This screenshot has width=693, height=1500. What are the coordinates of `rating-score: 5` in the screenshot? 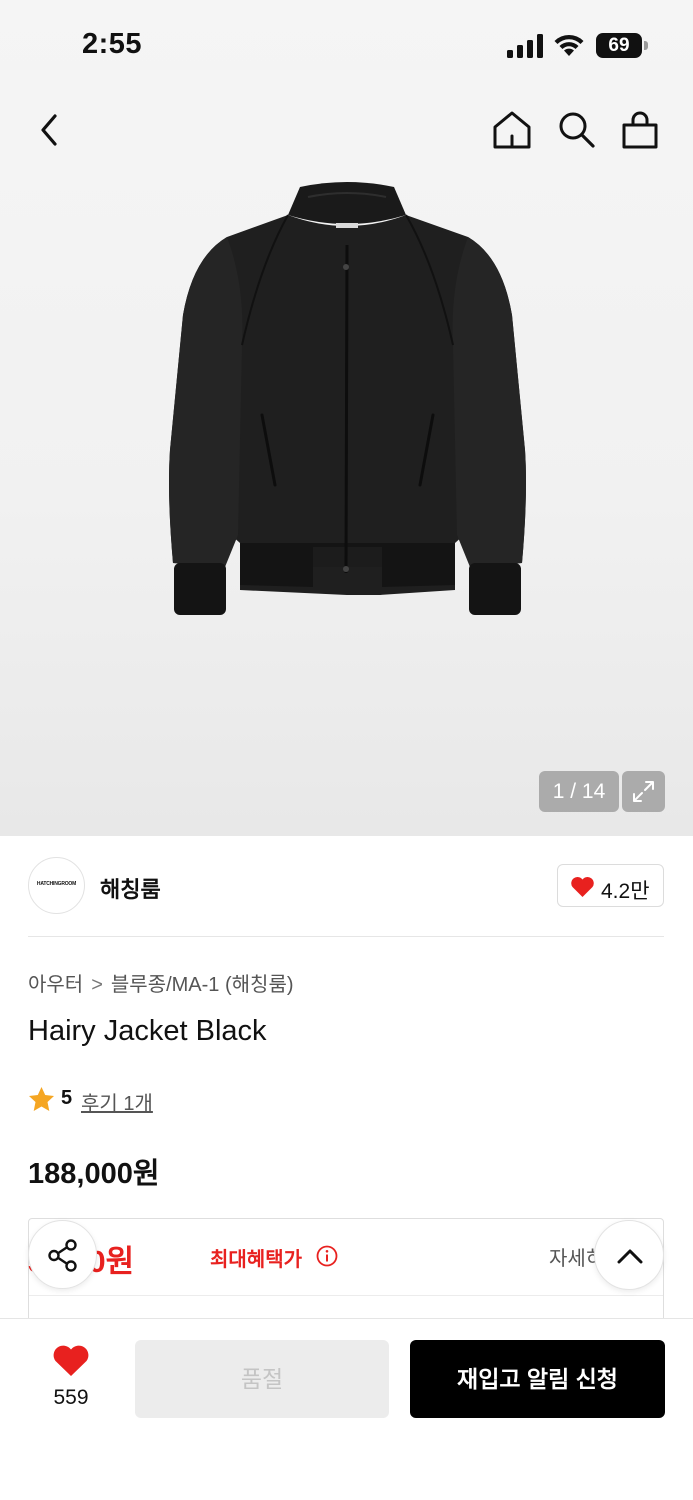 It's located at (67, 1098).